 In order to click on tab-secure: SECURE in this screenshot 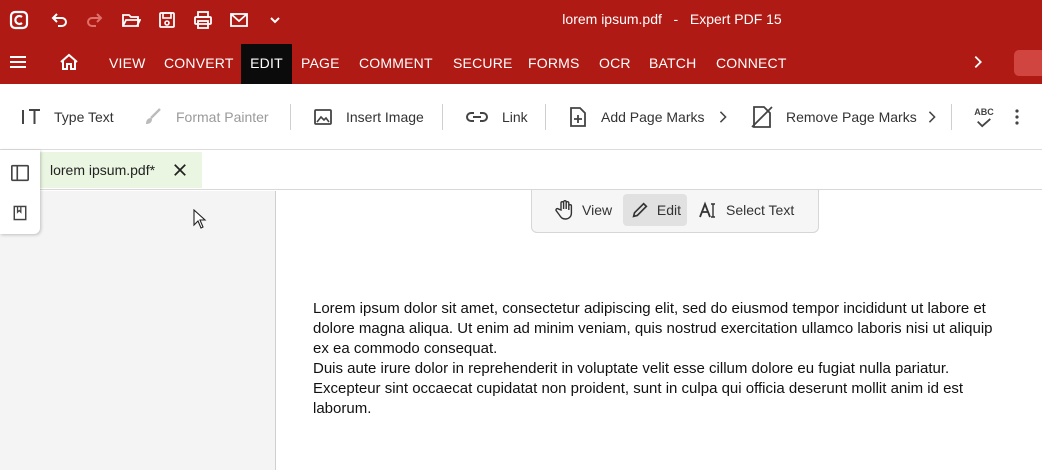, I will do `click(483, 64)`.